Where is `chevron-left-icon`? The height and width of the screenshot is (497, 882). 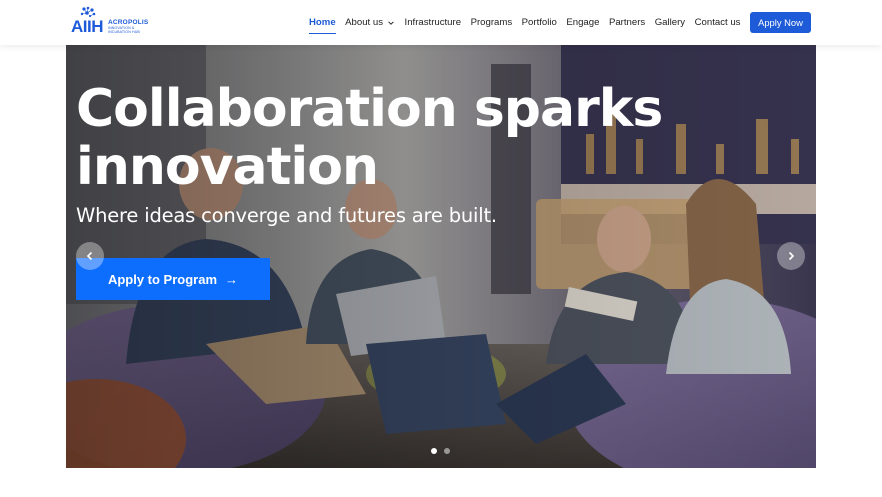 chevron-left-icon is located at coordinates (89, 256).